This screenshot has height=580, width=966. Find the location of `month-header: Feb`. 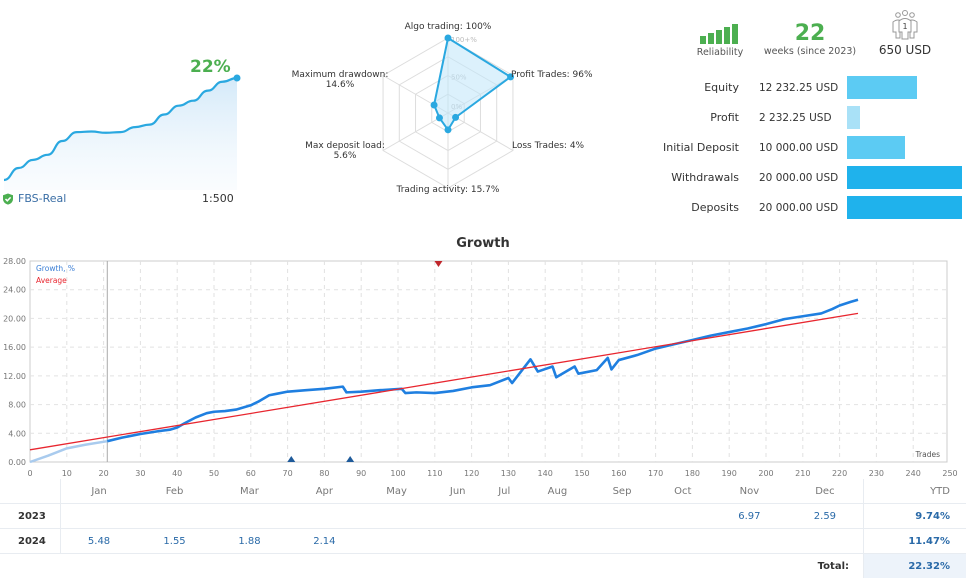

month-header: Feb is located at coordinates (174, 491).